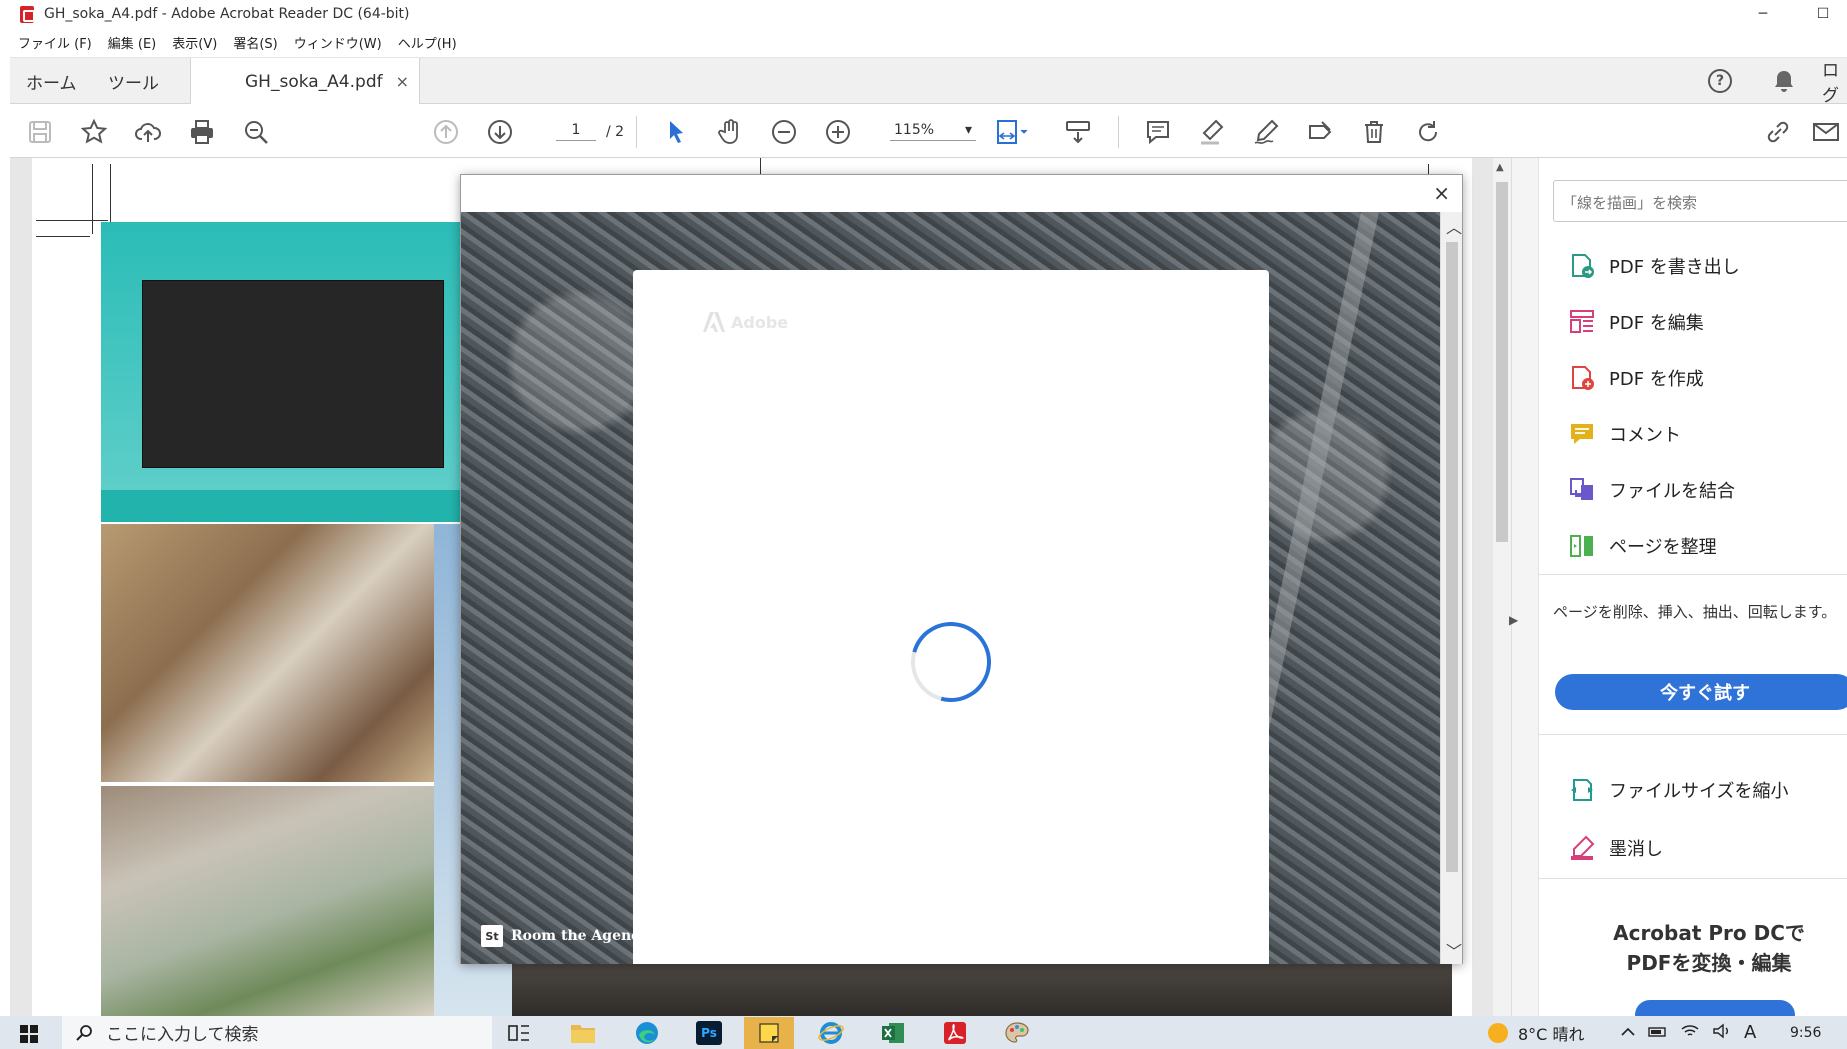  I want to click on ime-indicator: A, so click(1750, 1032).